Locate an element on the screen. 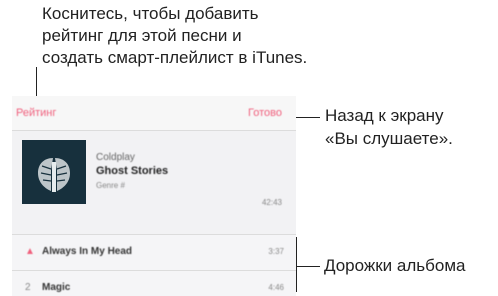 This screenshot has width=498, height=296. track-row: 2 Magic 4:46 is located at coordinates (154, 283).